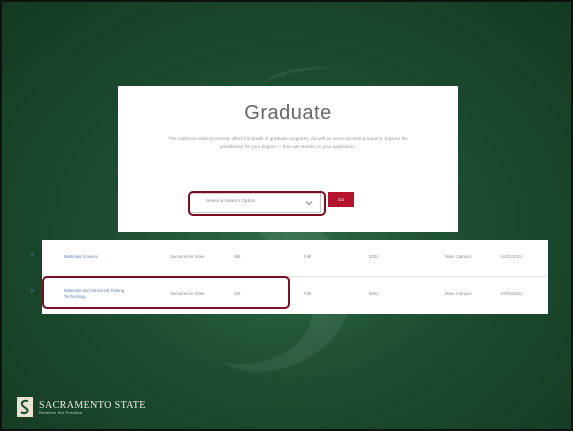 The image size is (573, 431). What do you see at coordinates (81, 257) in the screenshot?
I see `program-link: Materials Science` at bounding box center [81, 257].